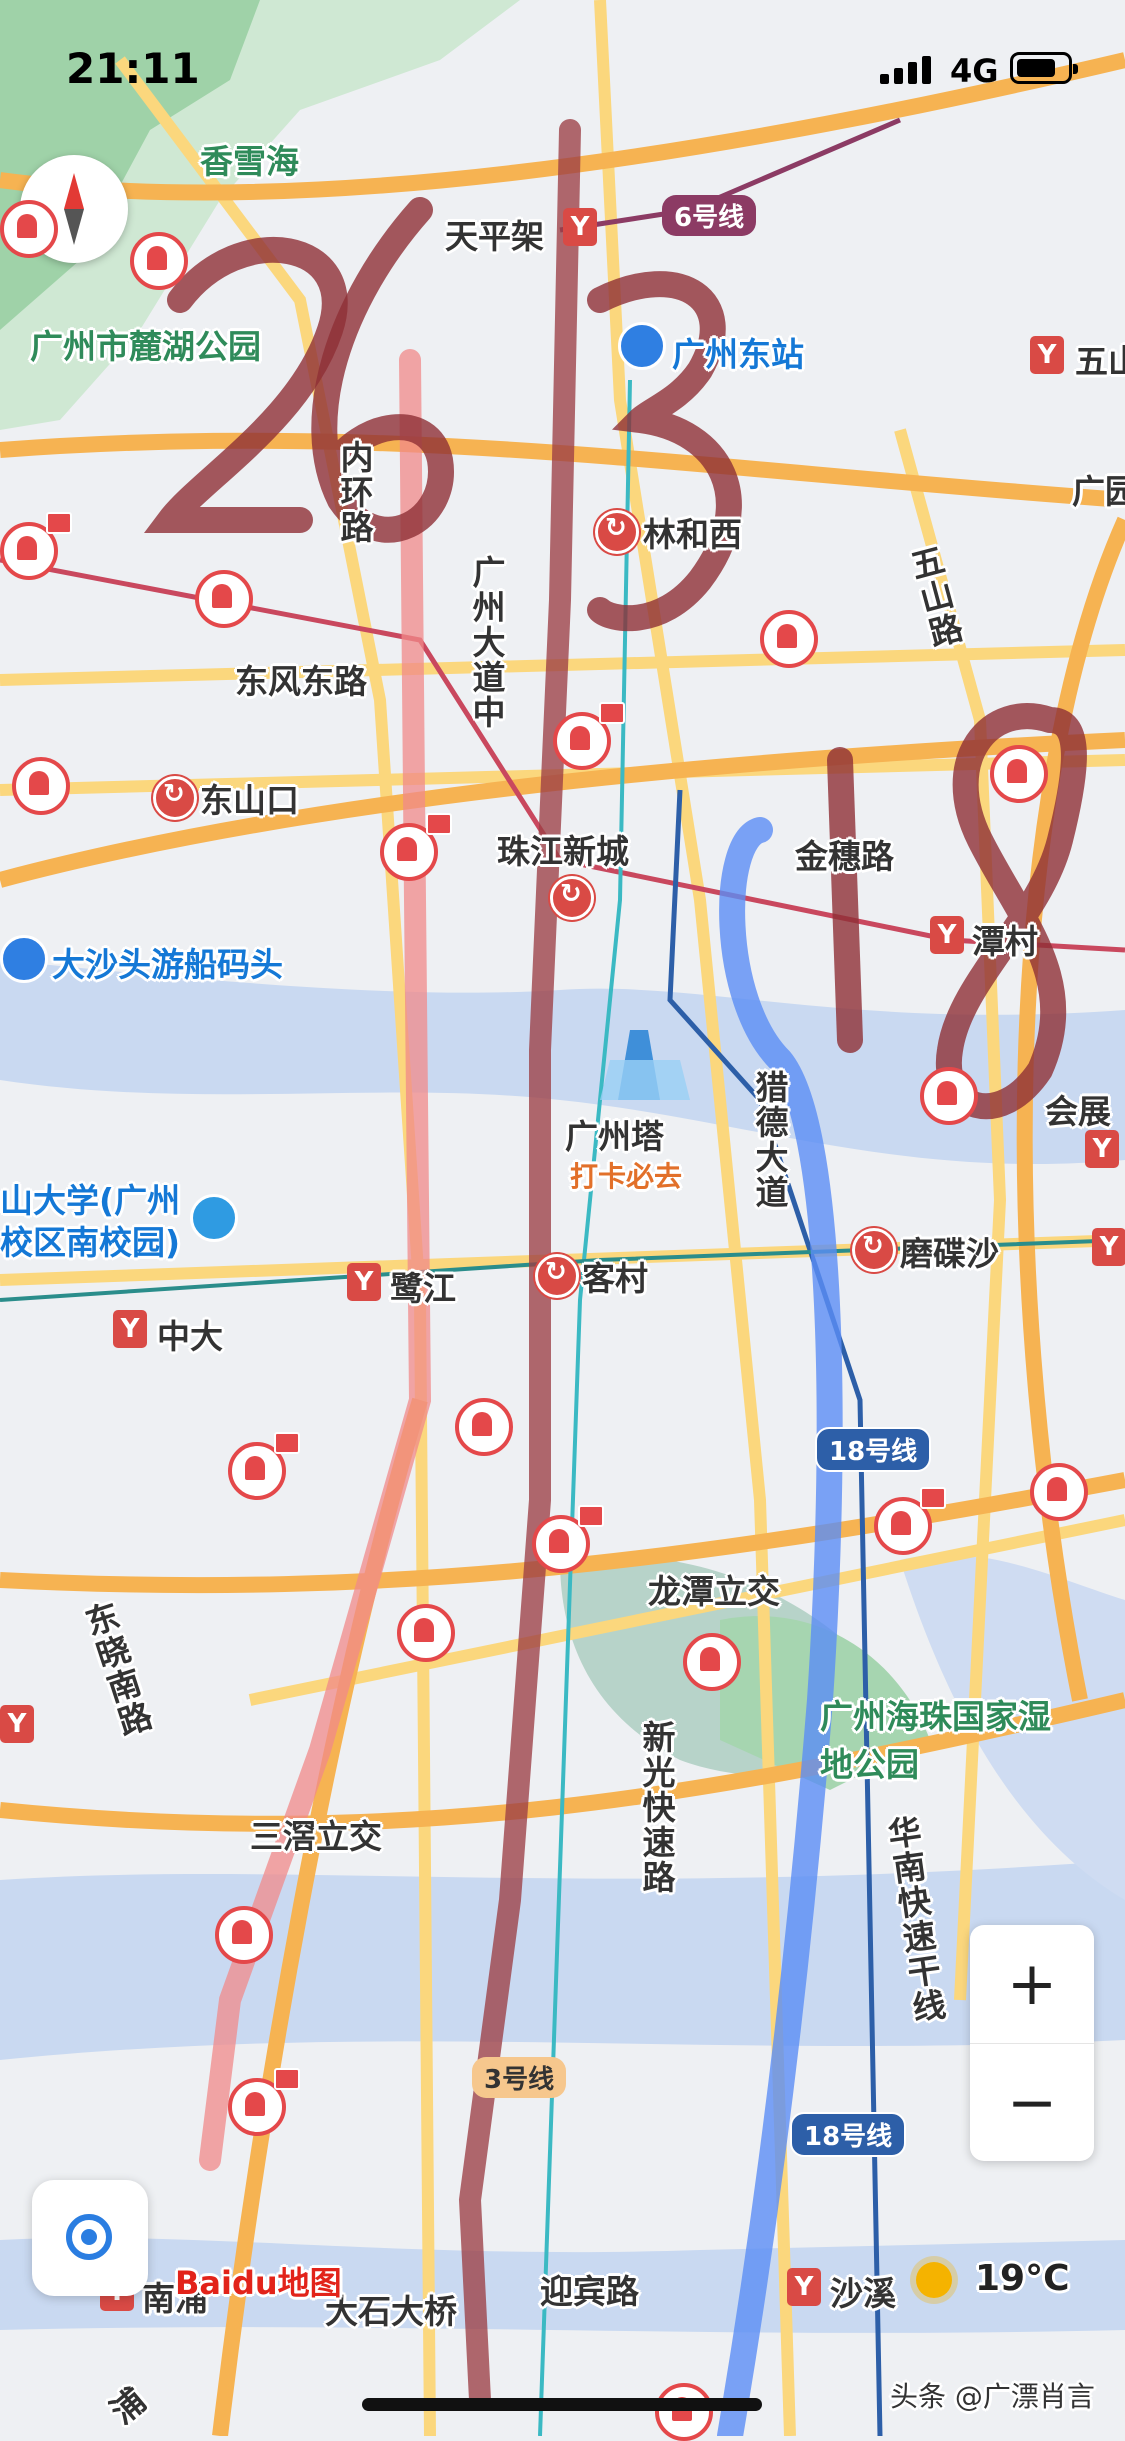 This screenshot has height=2441, width=1125. What do you see at coordinates (1100, 359) in the screenshot?
I see `station-label-wushan: 五山` at bounding box center [1100, 359].